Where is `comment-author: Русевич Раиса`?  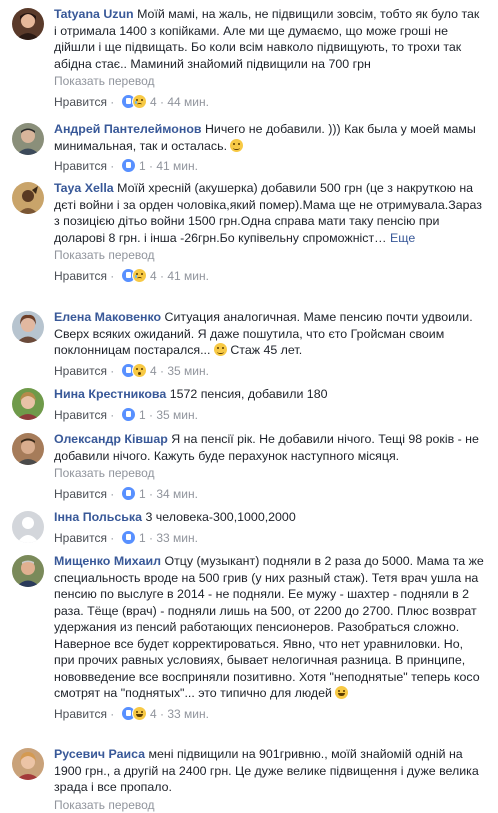 comment-author: Русевич Раиса is located at coordinates (99, 754).